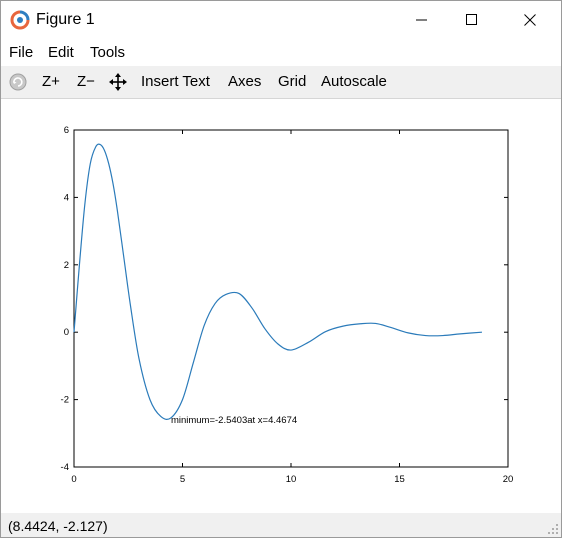 This screenshot has width=562, height=538. Describe the element at coordinates (66, 265) in the screenshot. I see `y-tick-label: 2` at that location.